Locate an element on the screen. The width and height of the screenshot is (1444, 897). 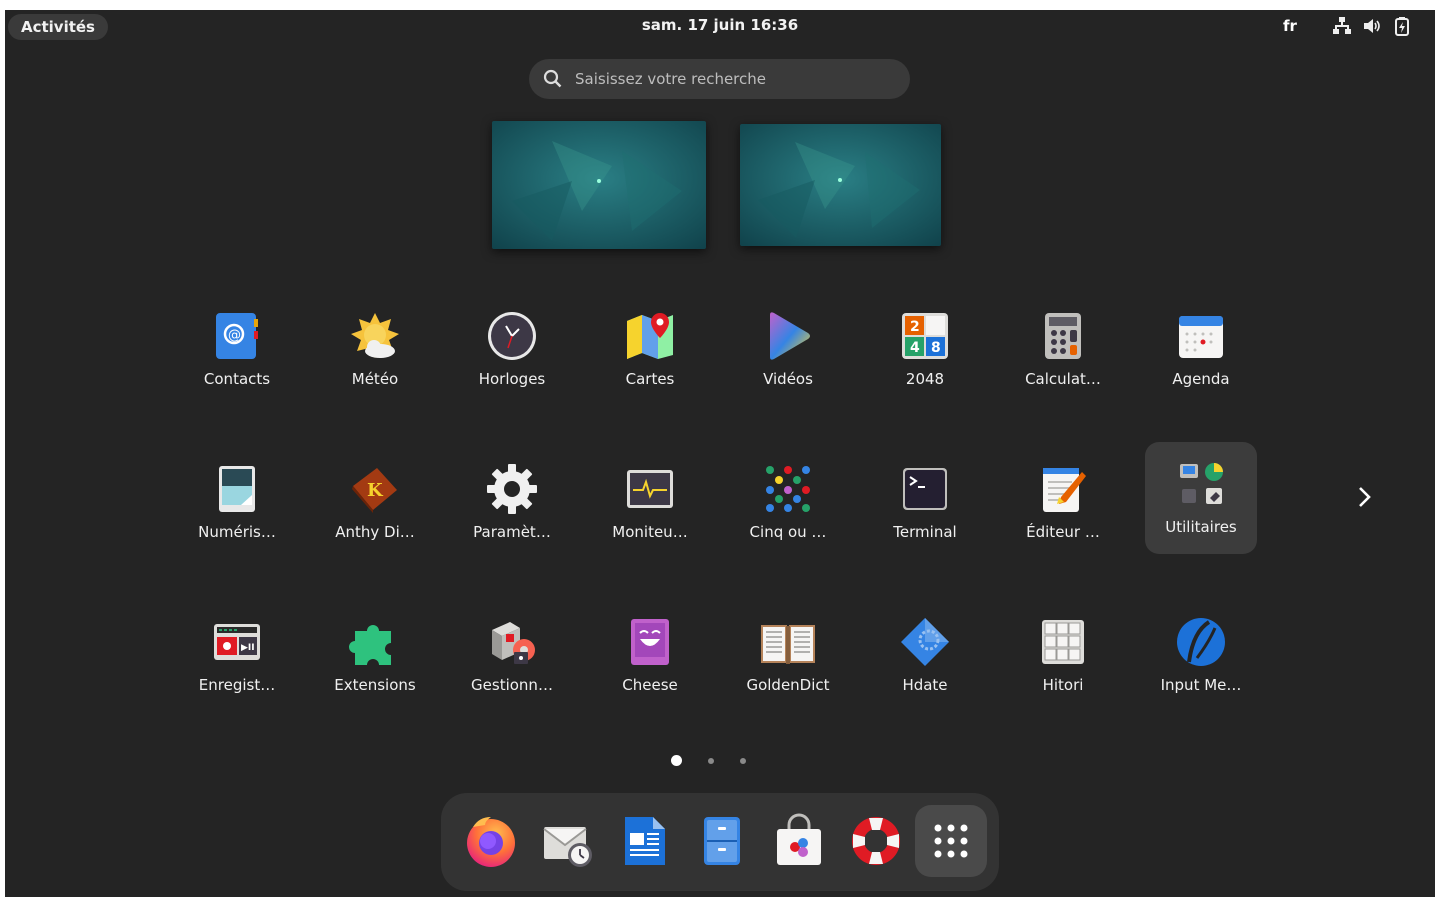
utilities-folder-icon is located at coordinates (1201, 484).